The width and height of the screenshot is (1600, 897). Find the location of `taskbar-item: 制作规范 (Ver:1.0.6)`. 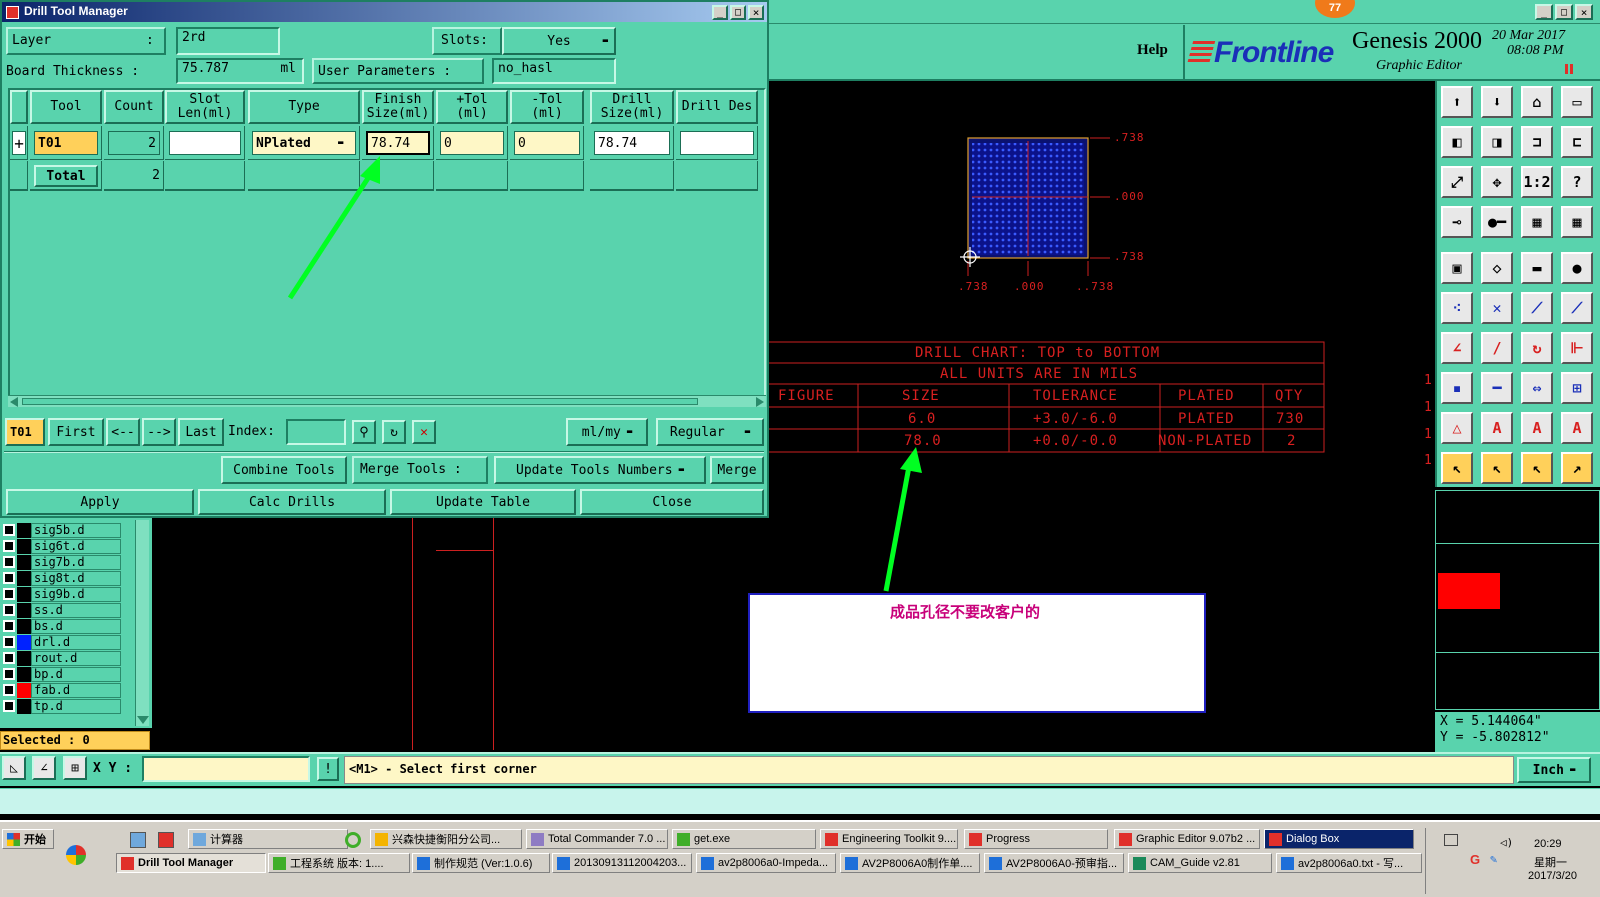

taskbar-item: 制作规范 (Ver:1.0.6) is located at coordinates (481, 863).